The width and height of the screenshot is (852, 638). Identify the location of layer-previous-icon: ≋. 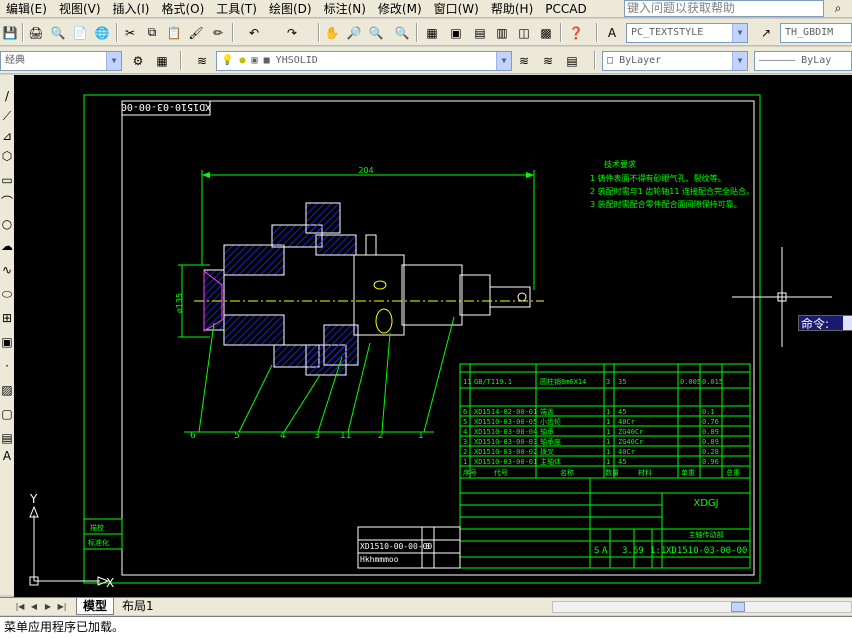
(548, 60).